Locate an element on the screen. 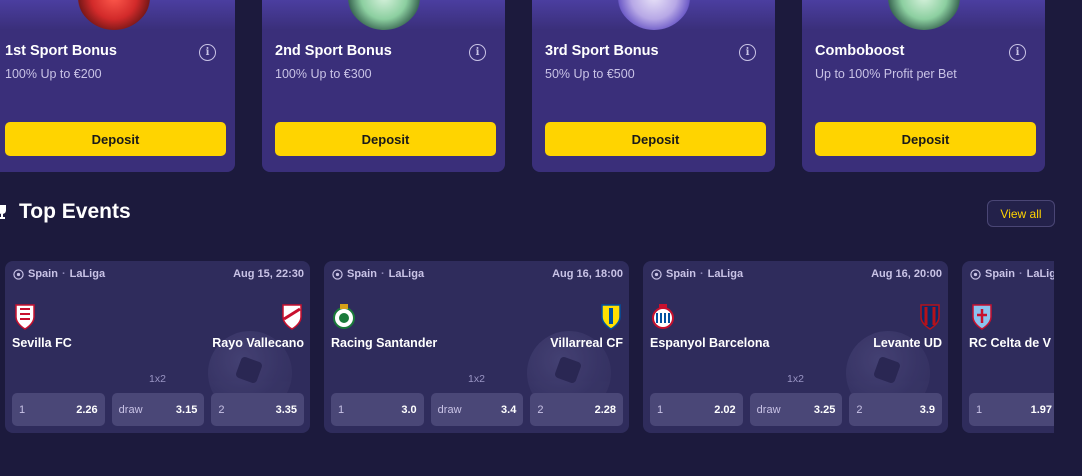 This screenshot has height=476, width=1082. odd-value: 3.0 is located at coordinates (409, 409).